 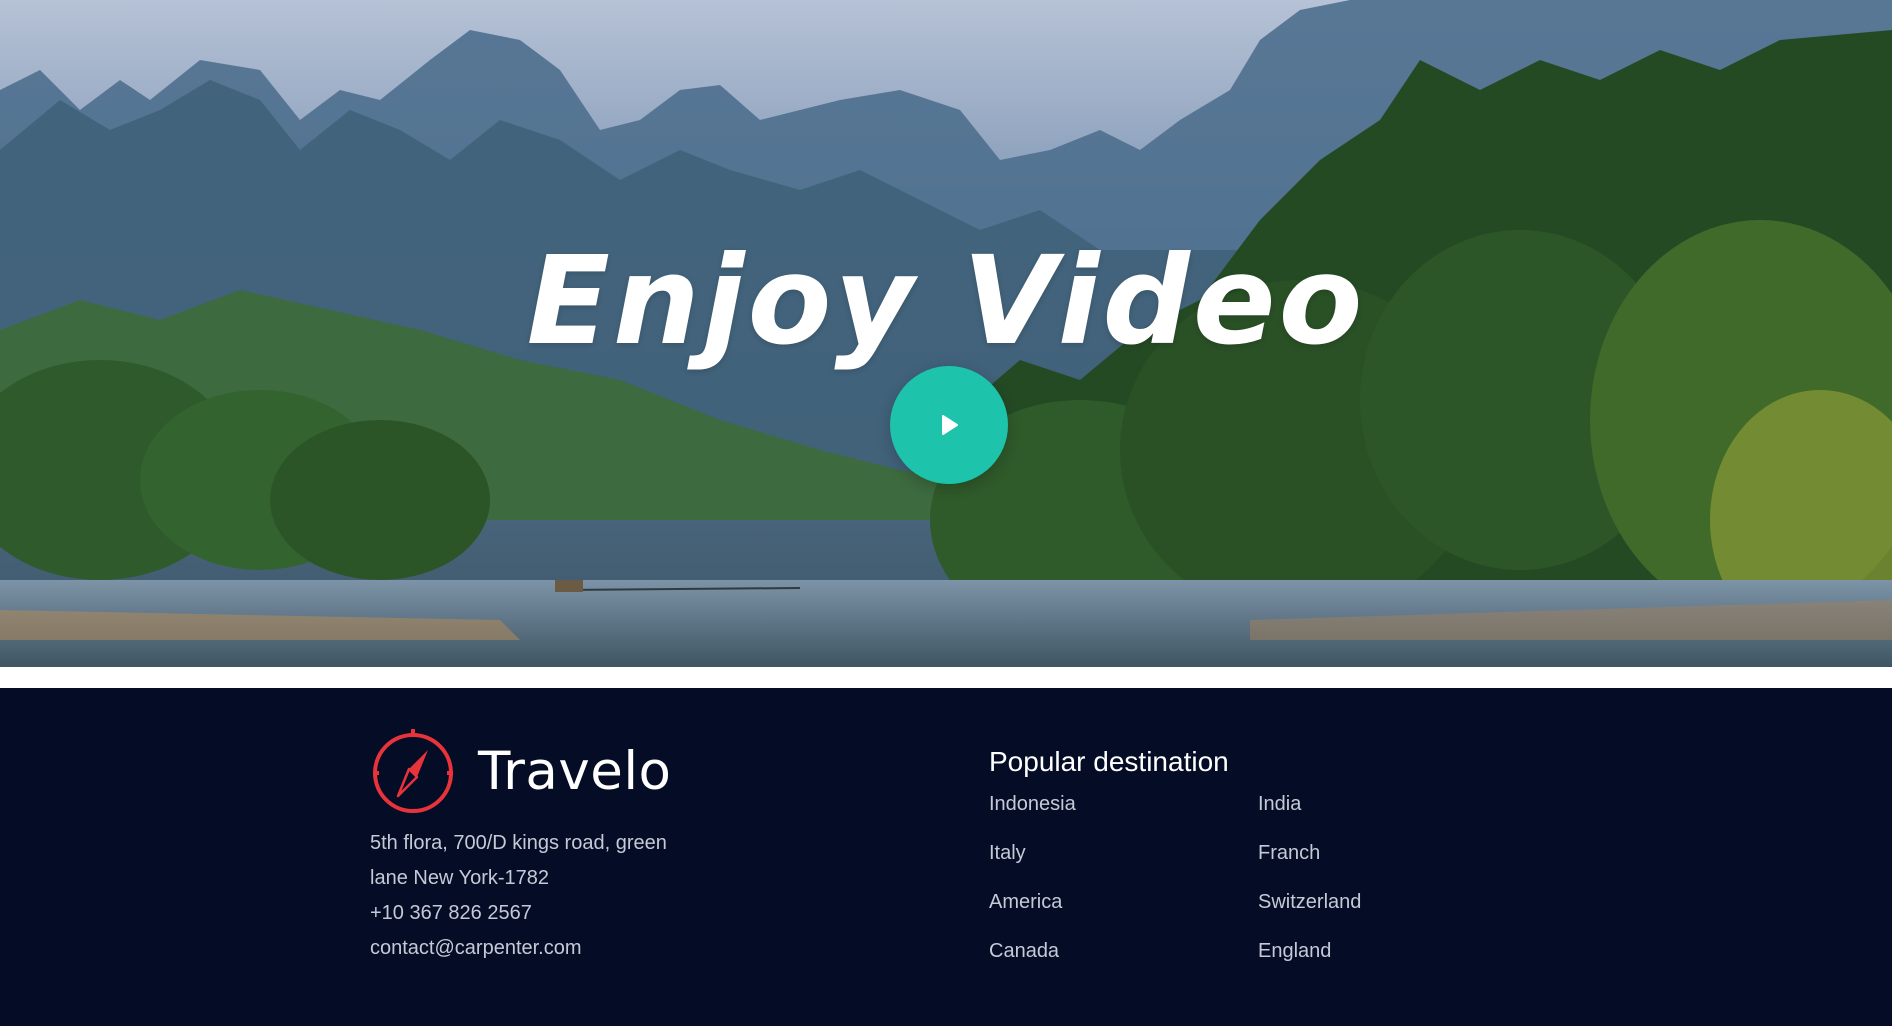 I want to click on brand-name: Travelo, so click(x=575, y=771).